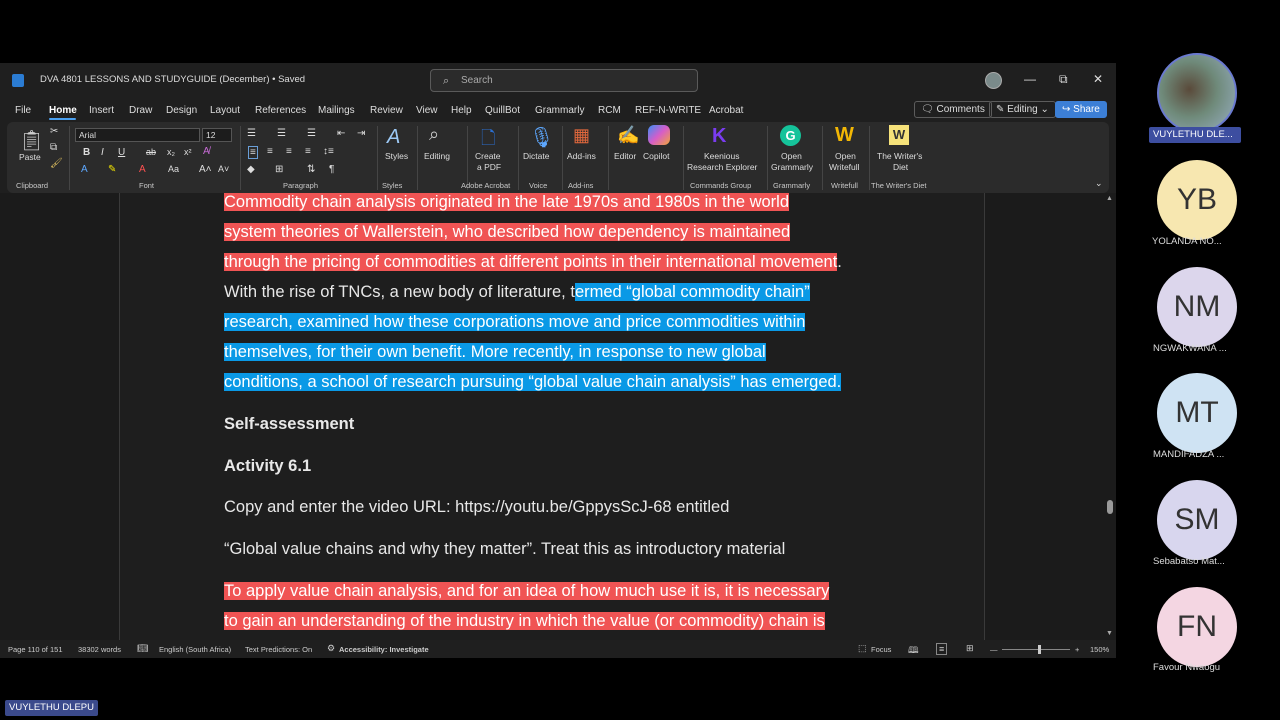 This screenshot has width=1280, height=720. I want to click on page-count: Page 110 of 151, so click(35, 649).